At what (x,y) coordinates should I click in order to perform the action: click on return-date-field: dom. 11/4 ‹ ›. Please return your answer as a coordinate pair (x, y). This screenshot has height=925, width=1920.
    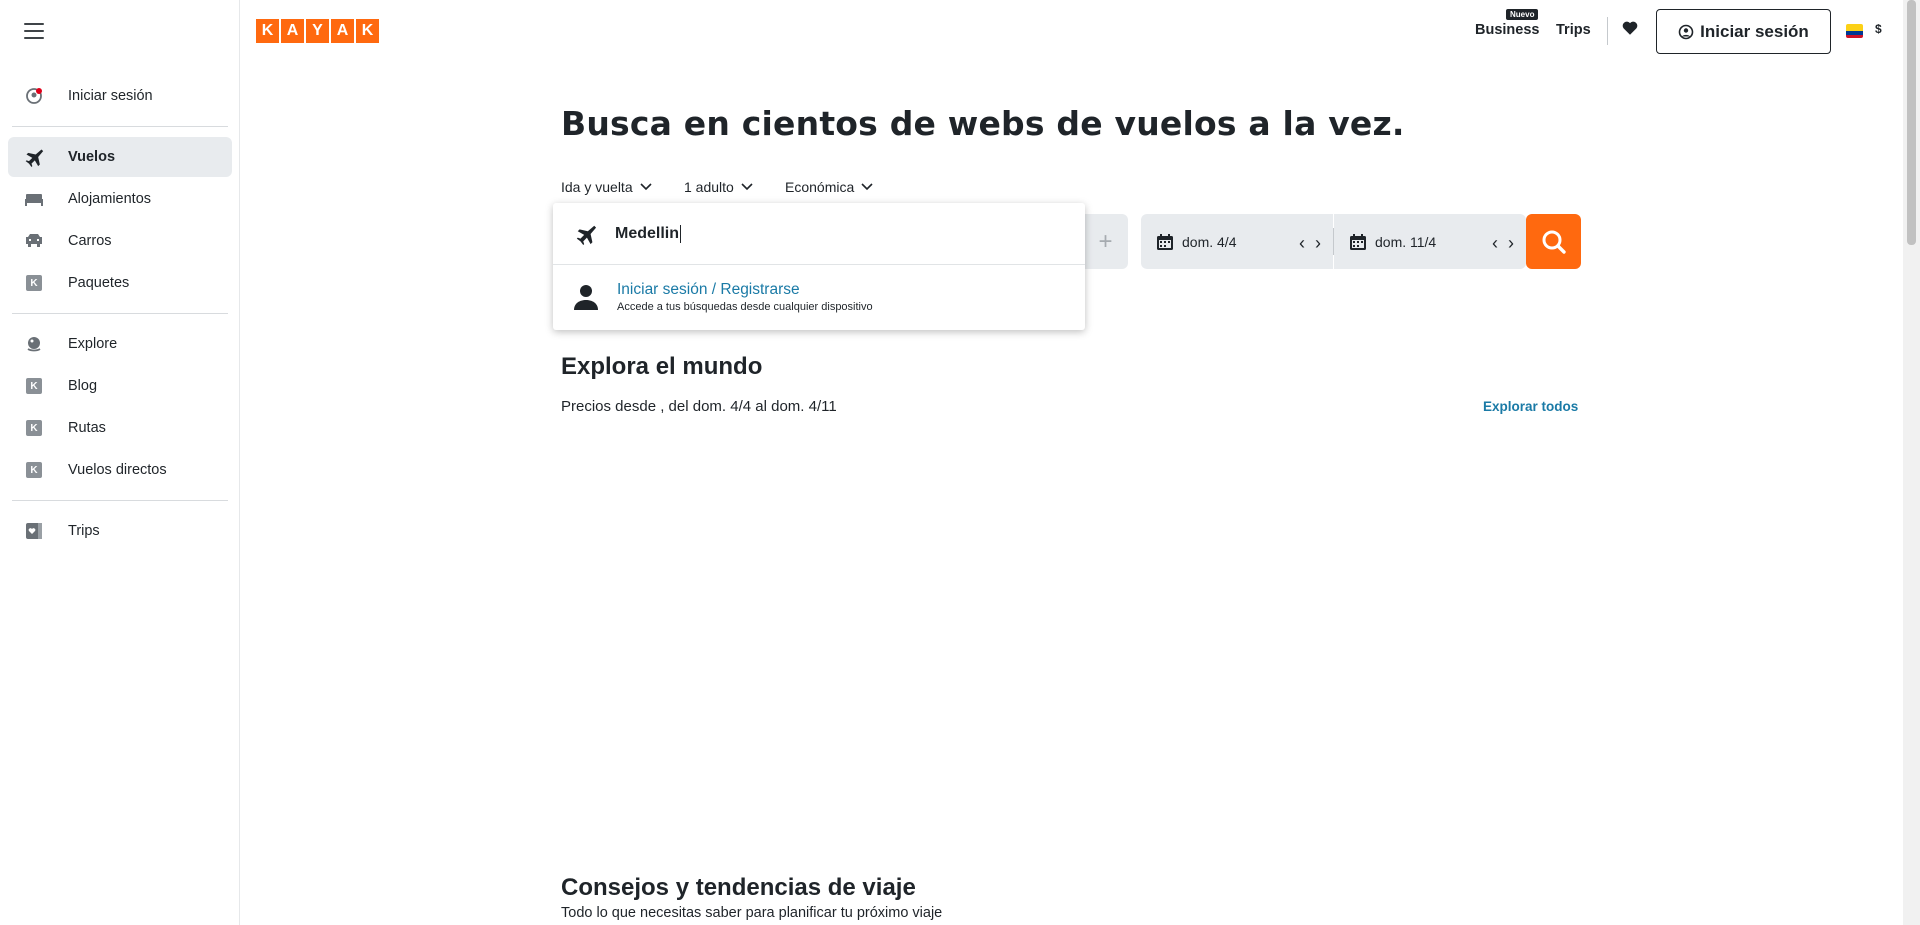
    Looking at the image, I should click on (1430, 241).